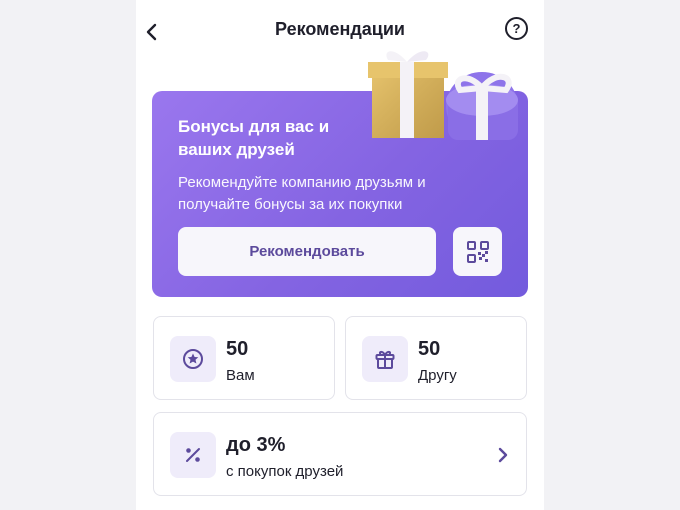 This screenshot has width=680, height=510. Describe the element at coordinates (429, 349) in the screenshot. I see `friend-bonus-value: 50` at that location.